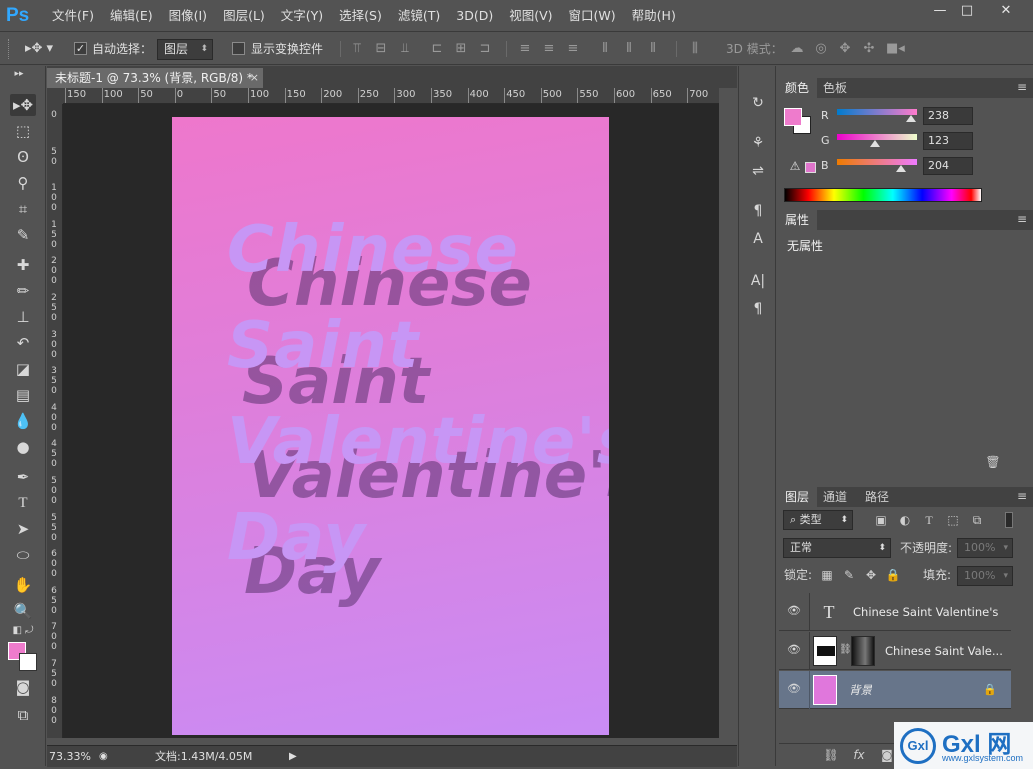 The image size is (1033, 769). I want to click on menu-item-6: 滤镜(T), so click(419, 16).